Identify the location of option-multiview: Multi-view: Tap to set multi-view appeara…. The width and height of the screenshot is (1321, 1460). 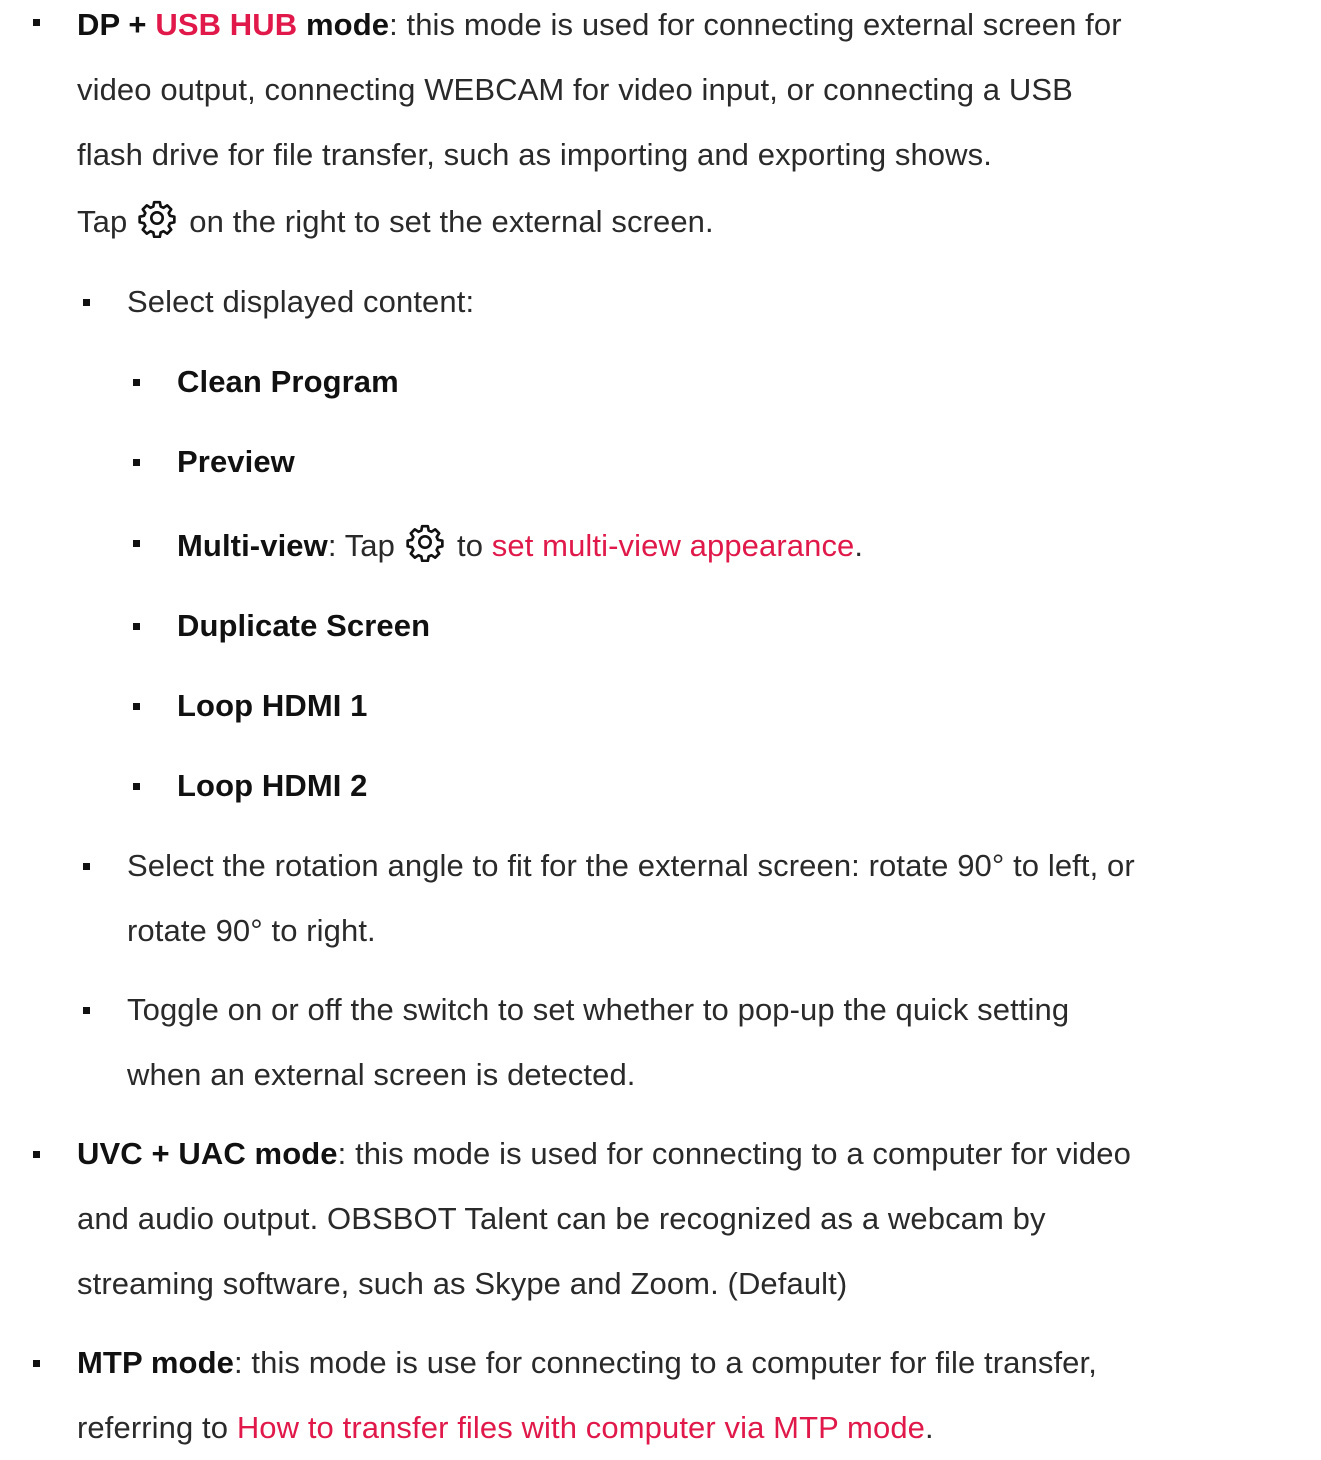
(727, 546).